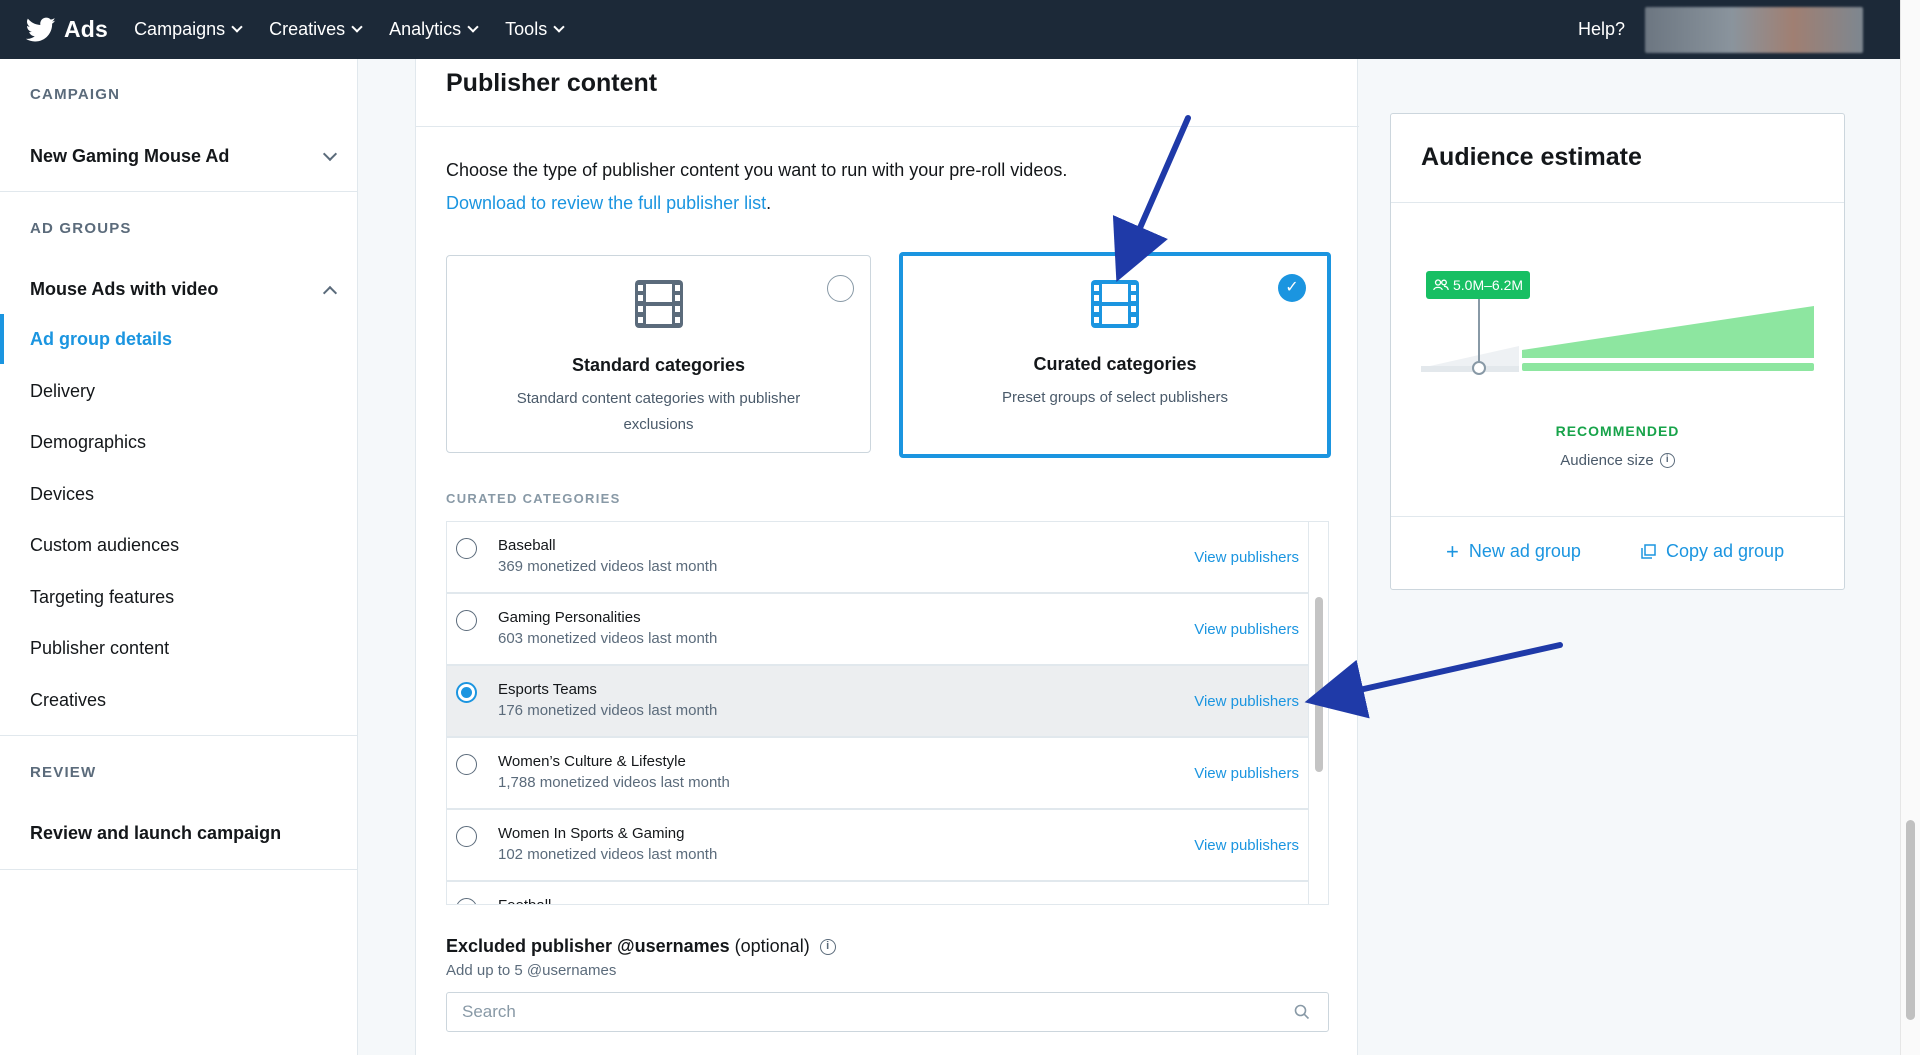  I want to click on review-section-title: REVIEW, so click(63, 772).